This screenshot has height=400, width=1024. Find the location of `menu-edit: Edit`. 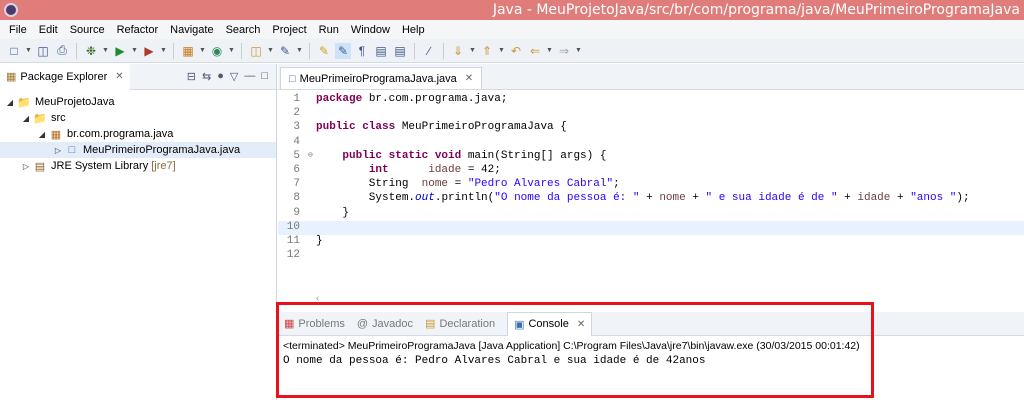

menu-edit: Edit is located at coordinates (48, 30).